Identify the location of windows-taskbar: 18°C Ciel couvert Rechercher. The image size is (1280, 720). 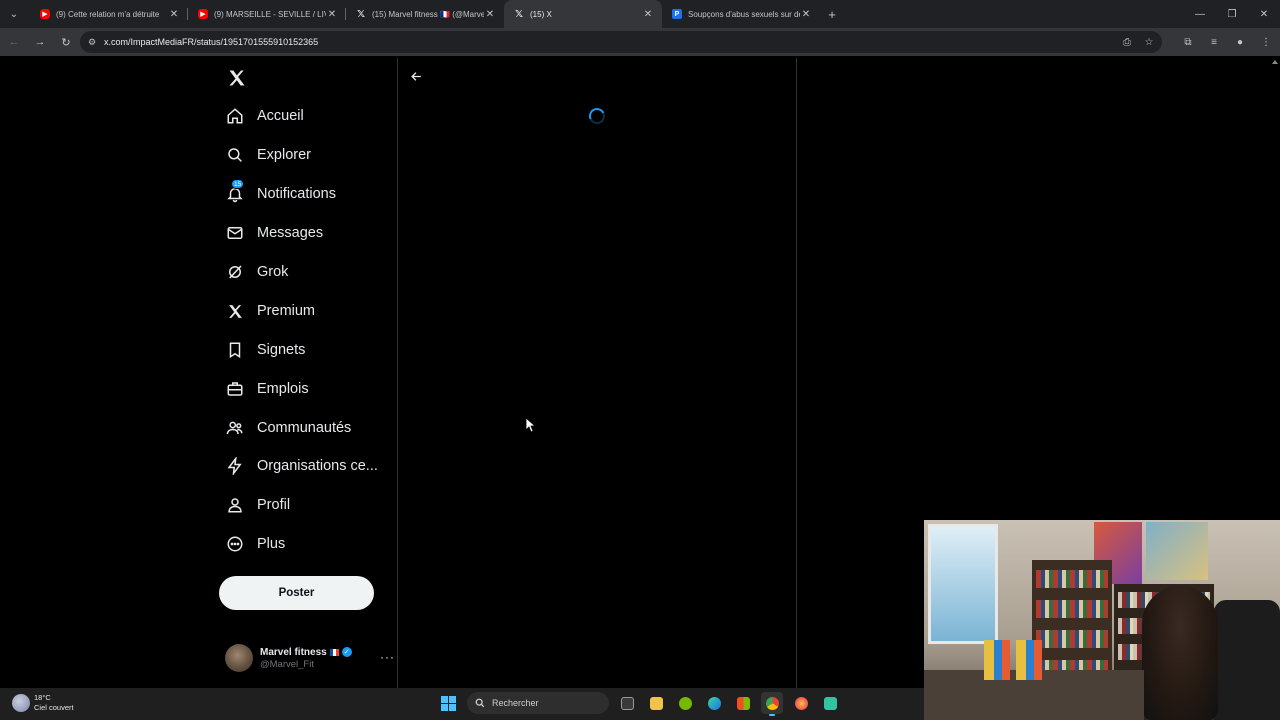
(462, 704).